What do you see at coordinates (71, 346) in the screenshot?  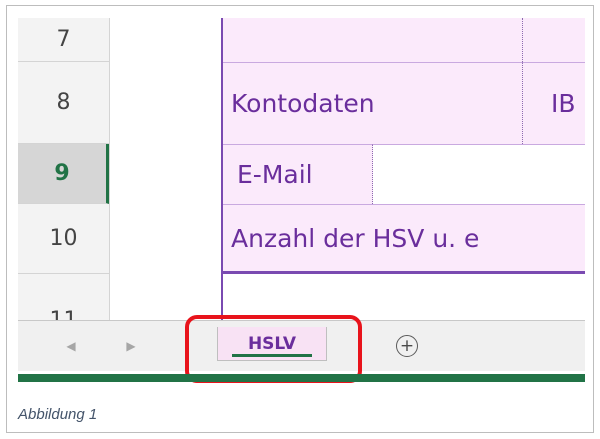 I see `scroll-sheets-left-icon: ◀` at bounding box center [71, 346].